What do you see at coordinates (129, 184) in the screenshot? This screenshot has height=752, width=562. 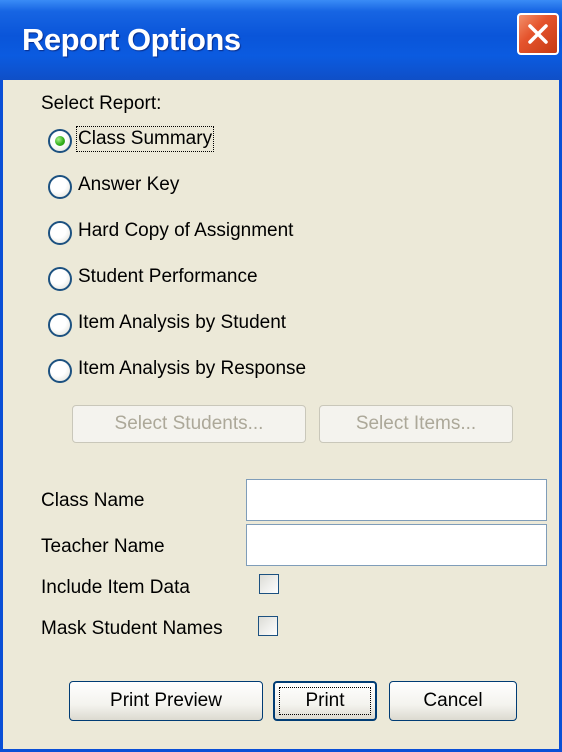 I see `radio-label: Answer Key` at bounding box center [129, 184].